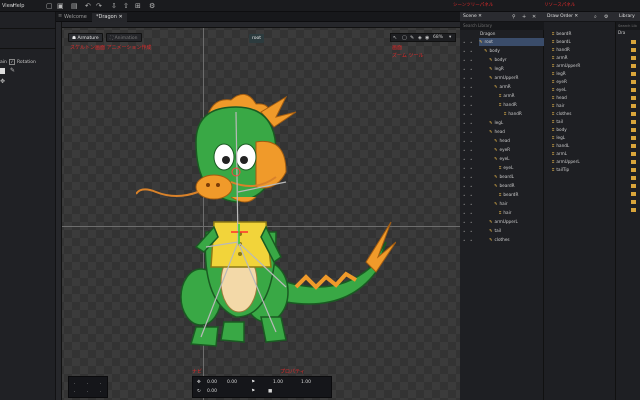  I want to click on library-search-input: Search Lib, so click(628, 26).